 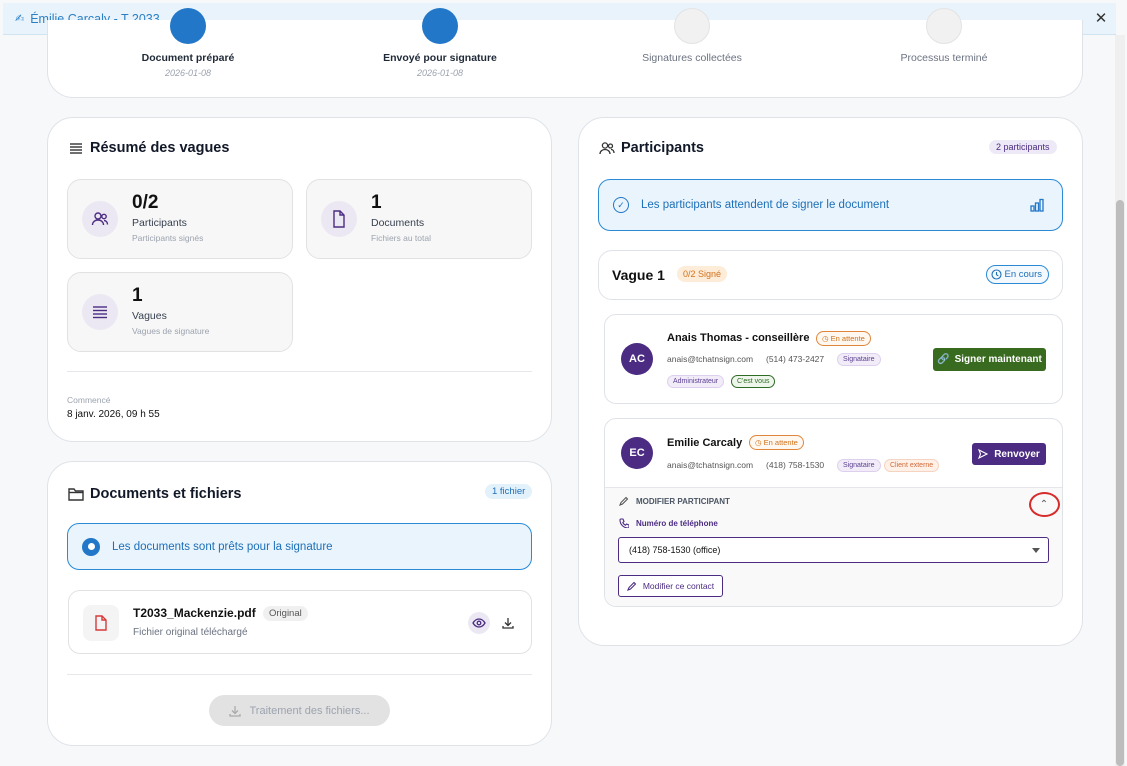 I want to click on admin-badge: Administrateur, so click(x=696, y=381).